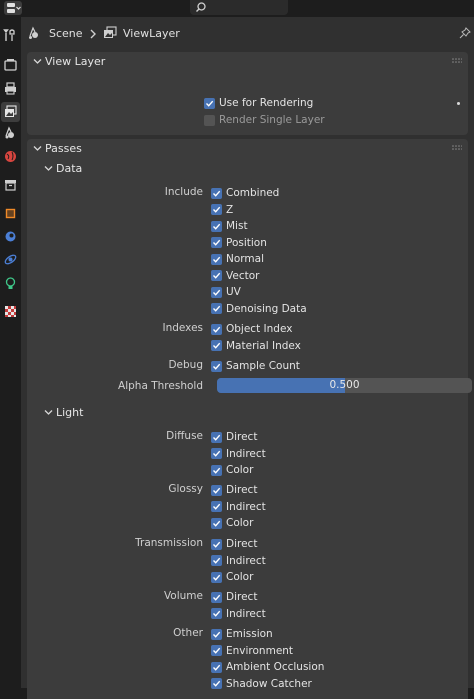  I want to click on breadcrumb-scene: Scene, so click(66, 33).